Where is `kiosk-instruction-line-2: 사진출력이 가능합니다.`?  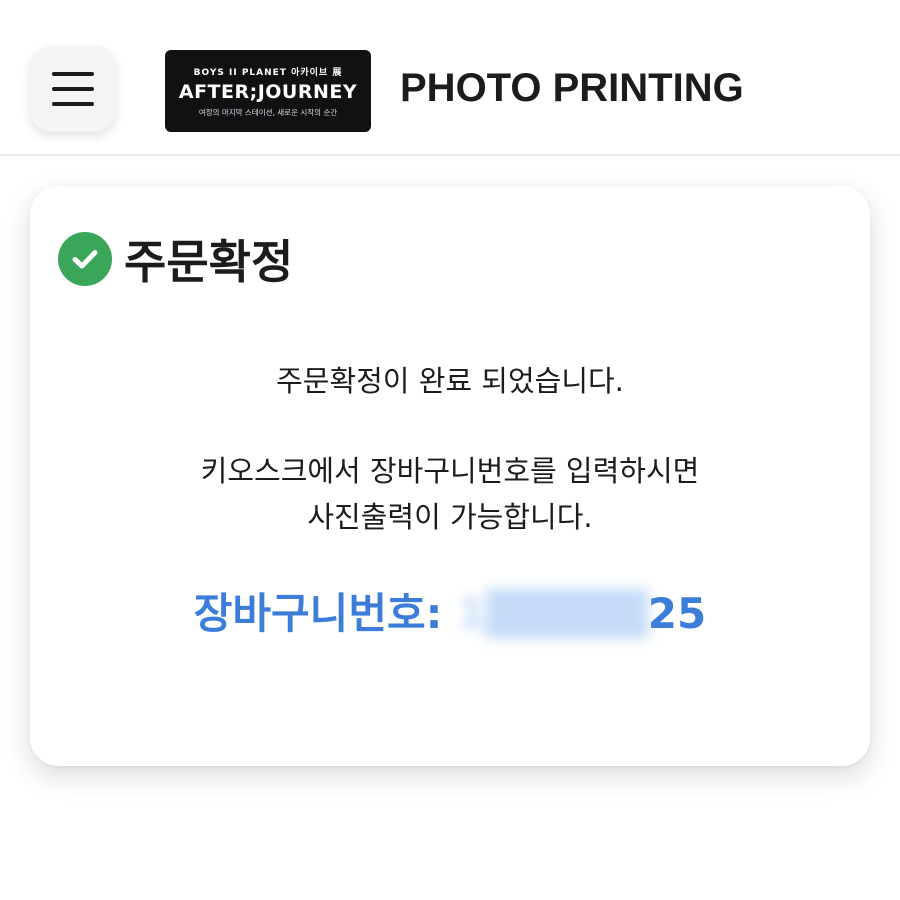
kiosk-instruction-line-2: 사진출력이 가능합니다. is located at coordinates (450, 517).